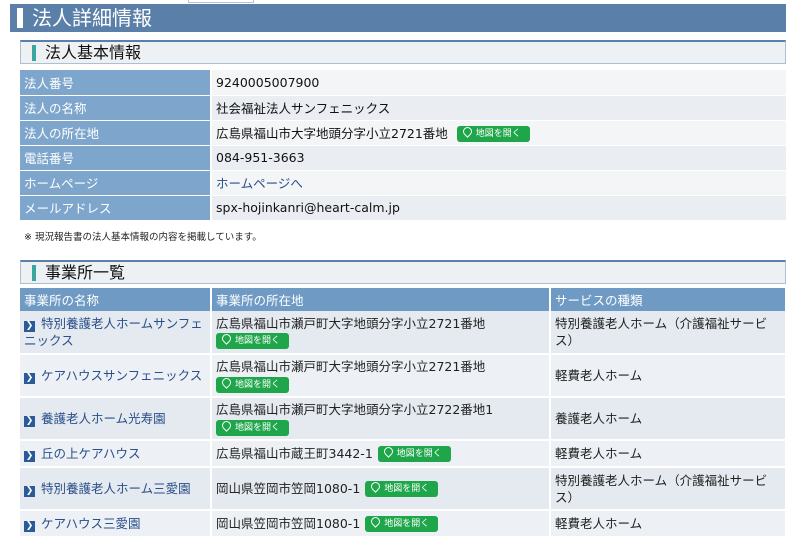 The width and height of the screenshot is (800, 538). Describe the element at coordinates (259, 183) in the screenshot. I see `homepage-link: ホームページへ` at that location.